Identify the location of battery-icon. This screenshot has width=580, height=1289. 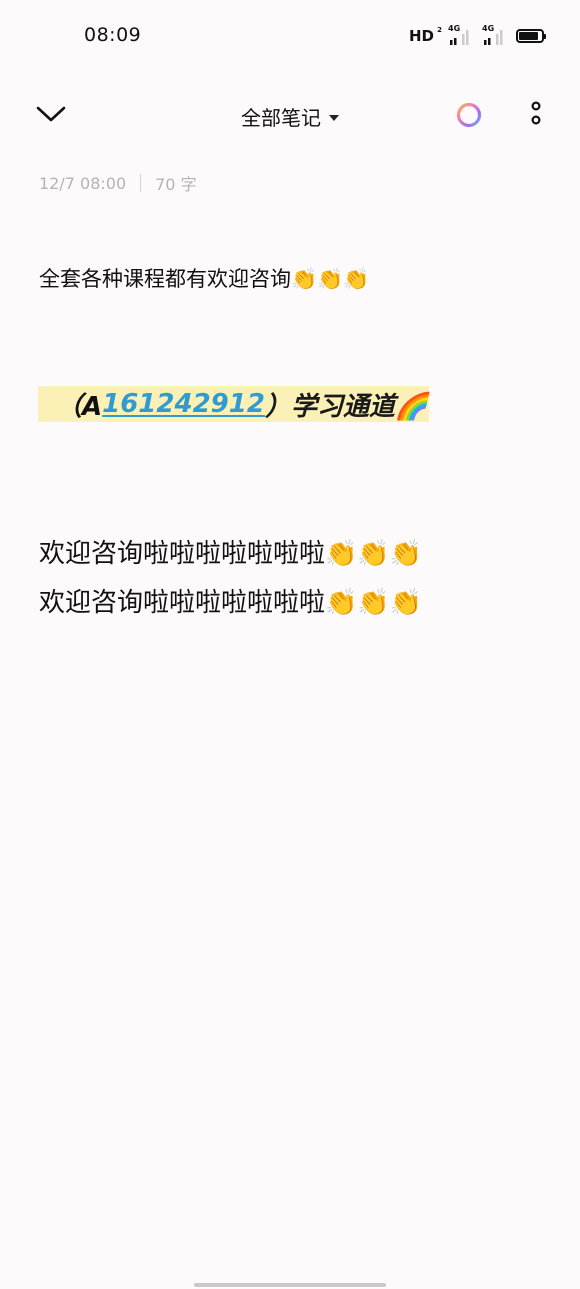
(531, 36).